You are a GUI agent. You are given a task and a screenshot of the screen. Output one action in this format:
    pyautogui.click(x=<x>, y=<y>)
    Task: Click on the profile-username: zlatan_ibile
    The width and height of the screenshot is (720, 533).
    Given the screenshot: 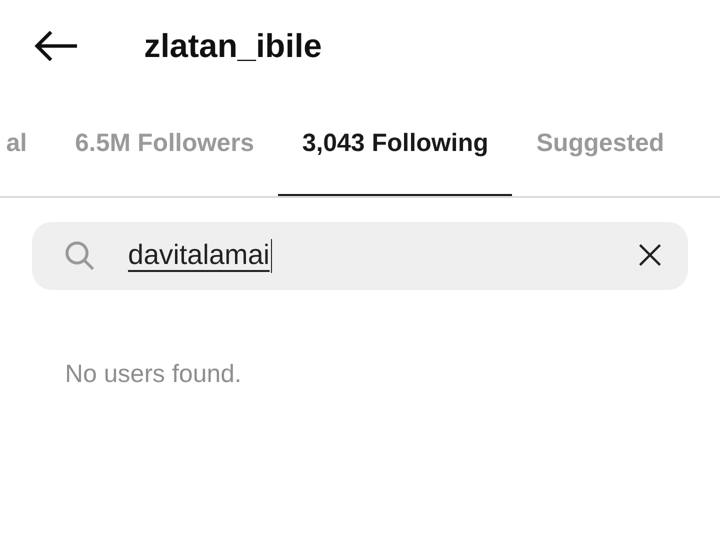 What is the action you would take?
    pyautogui.click(x=233, y=46)
    